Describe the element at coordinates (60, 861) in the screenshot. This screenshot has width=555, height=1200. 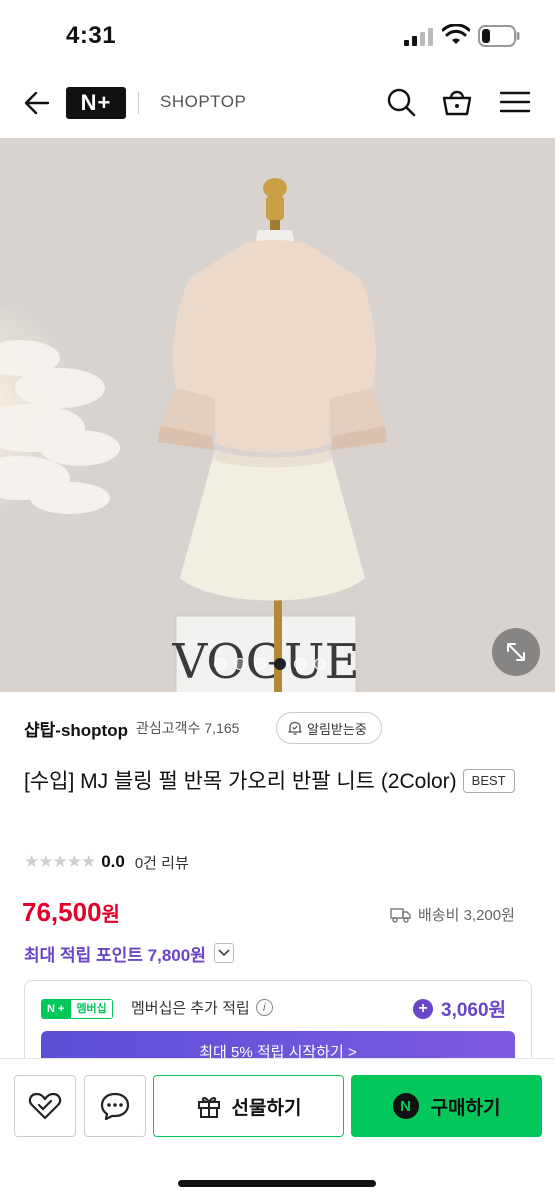
I see `star-rating-icons: ★★★★★` at that location.